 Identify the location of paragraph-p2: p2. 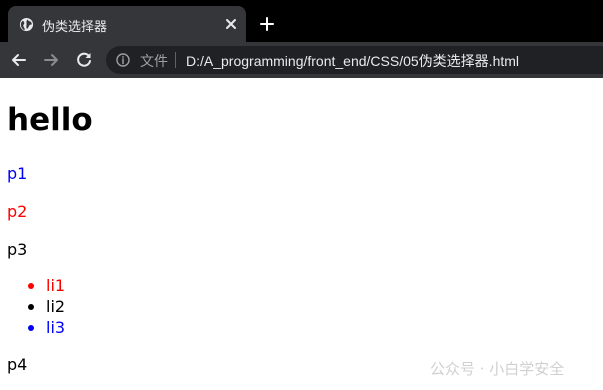
(17, 211).